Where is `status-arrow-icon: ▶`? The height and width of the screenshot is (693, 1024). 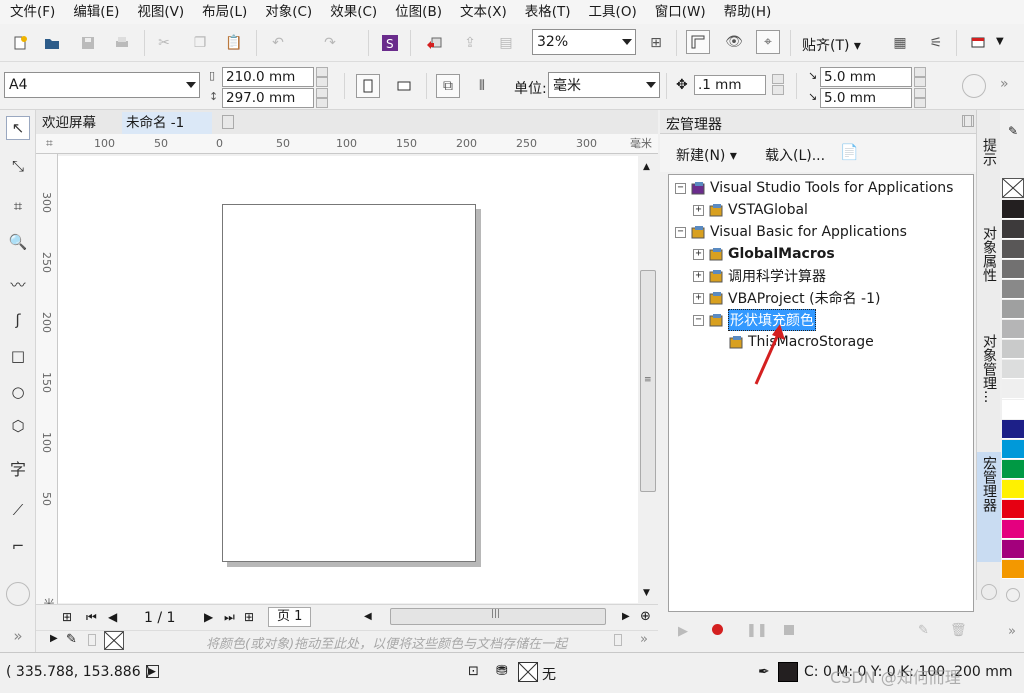 status-arrow-icon: ▶ is located at coordinates (152, 671).